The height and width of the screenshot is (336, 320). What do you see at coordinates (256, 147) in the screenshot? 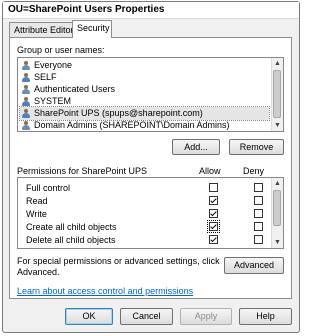
I see `remove-button: Remove` at bounding box center [256, 147].